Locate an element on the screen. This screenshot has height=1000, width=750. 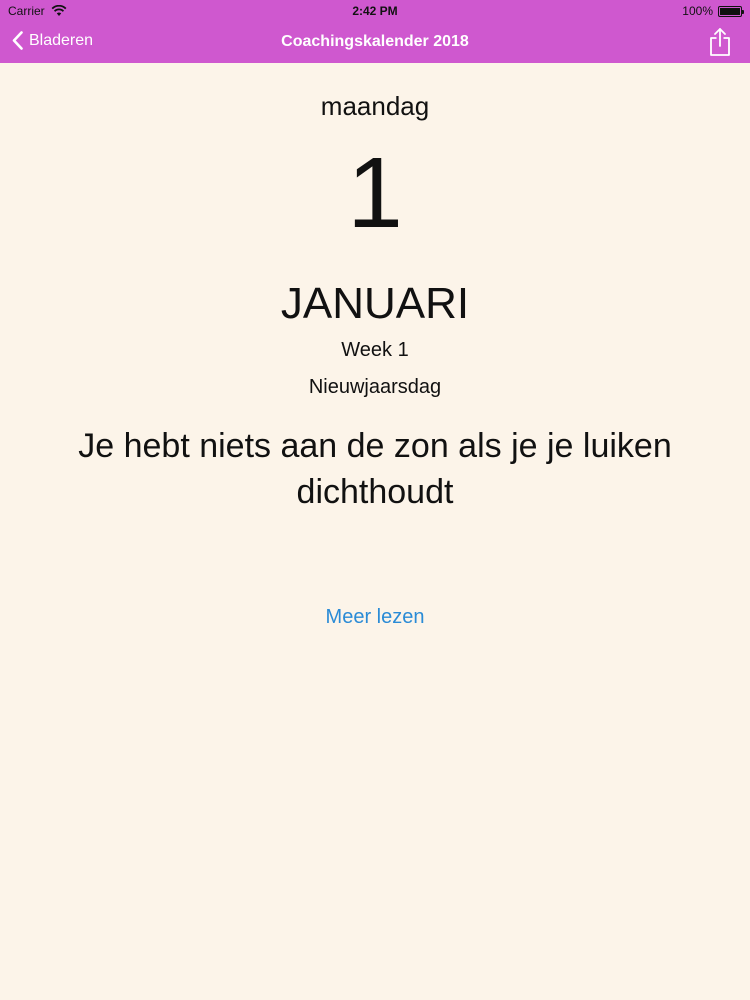
month-label: JANUARI is located at coordinates (375, 303).